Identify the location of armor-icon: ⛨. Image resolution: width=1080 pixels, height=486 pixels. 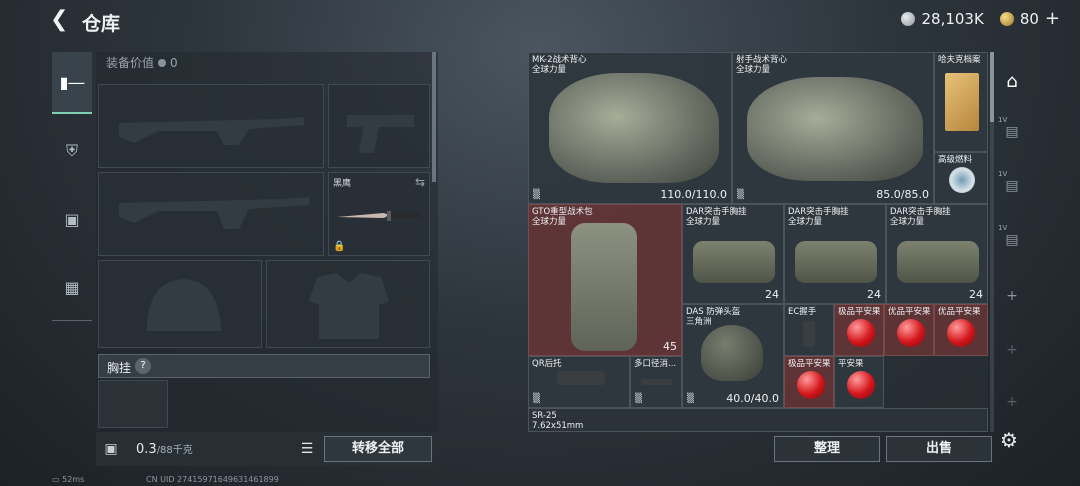
(71, 150).